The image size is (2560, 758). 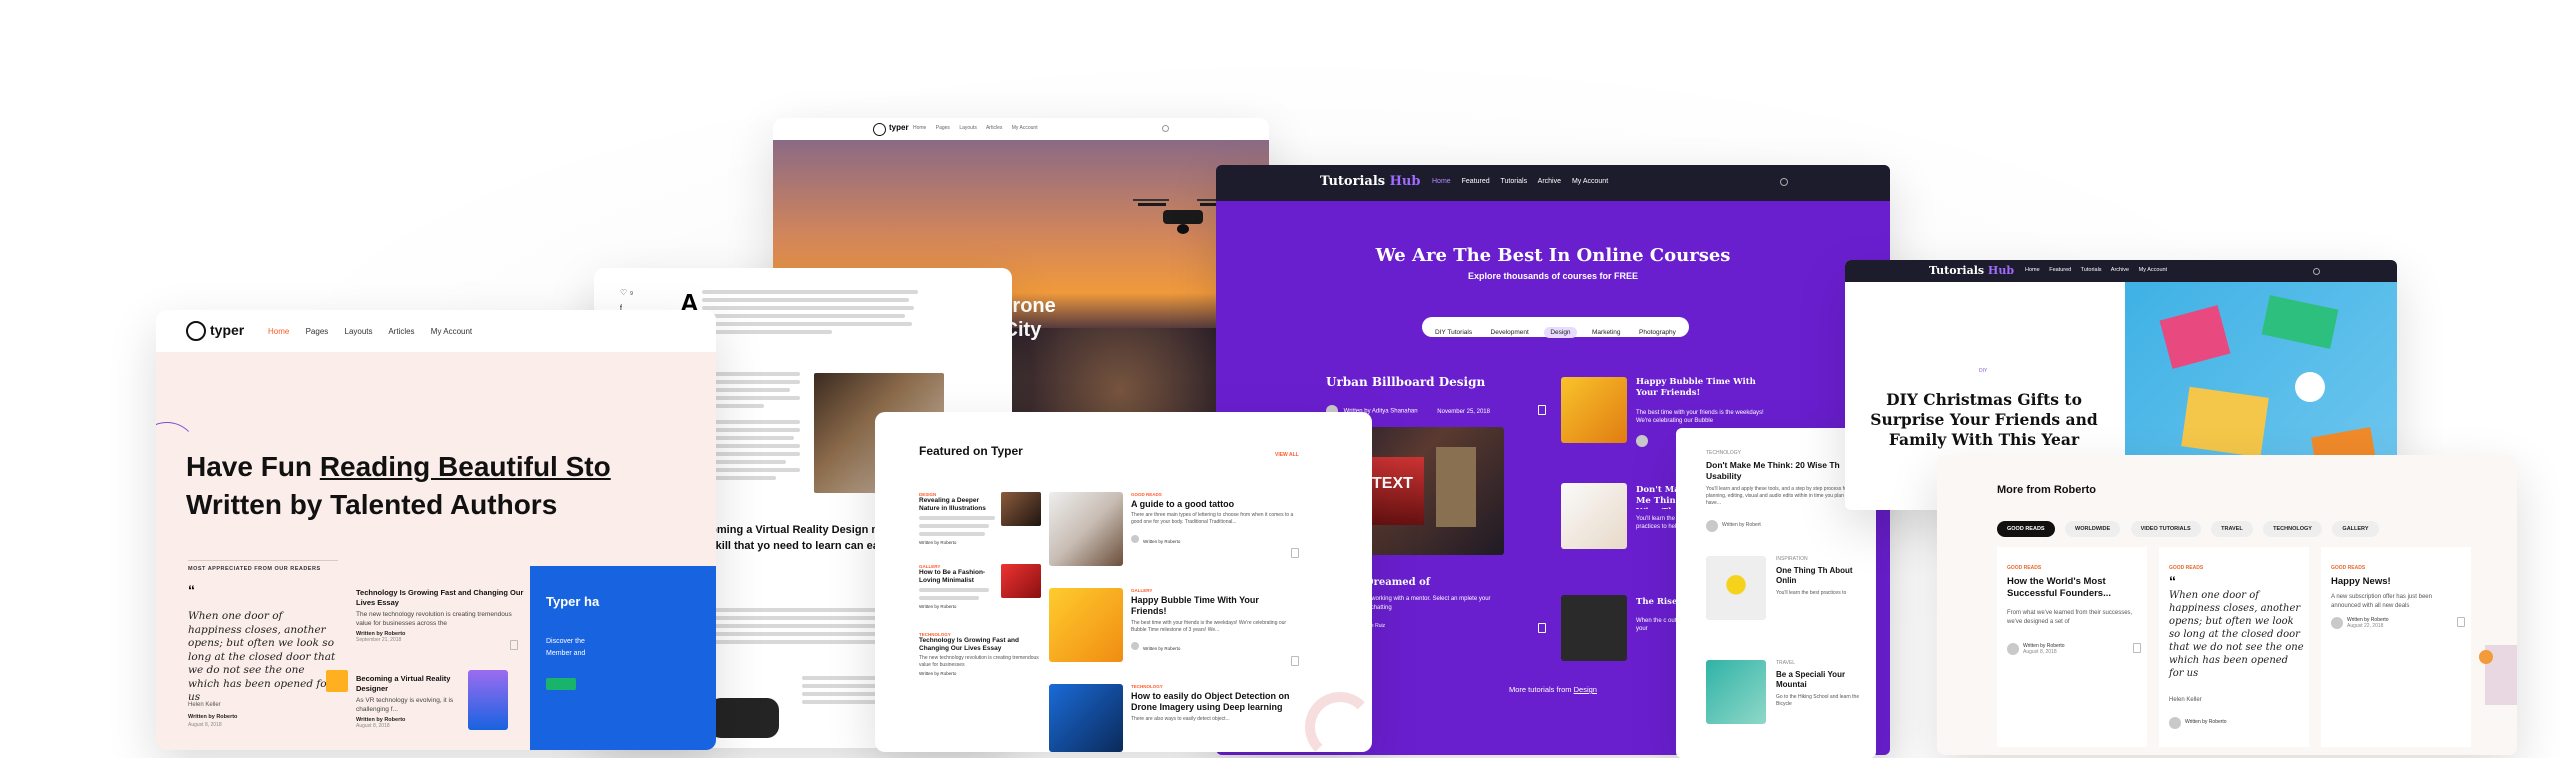 I want to click on tutorials-nav-home: Home, so click(x=1441, y=181).